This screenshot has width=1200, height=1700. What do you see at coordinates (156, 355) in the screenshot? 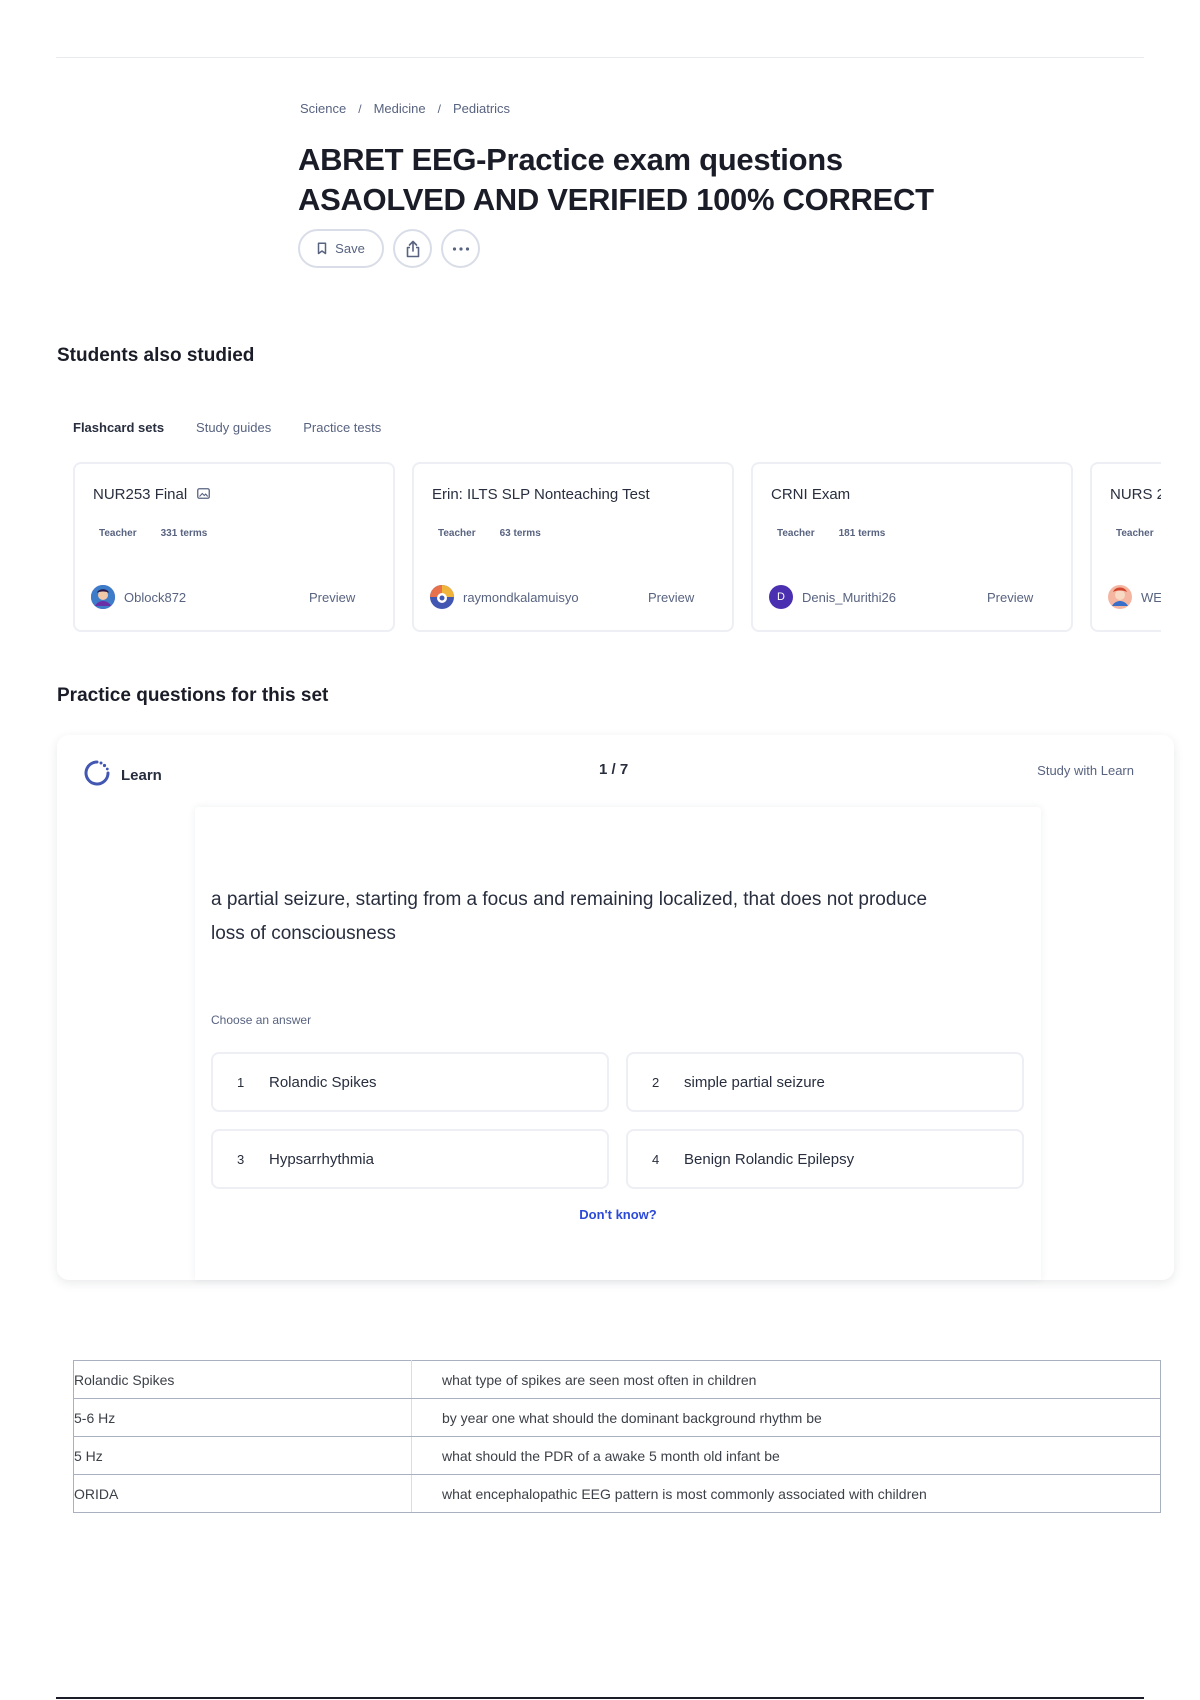
I see `students-also-studied-heading: Students also studied` at bounding box center [156, 355].